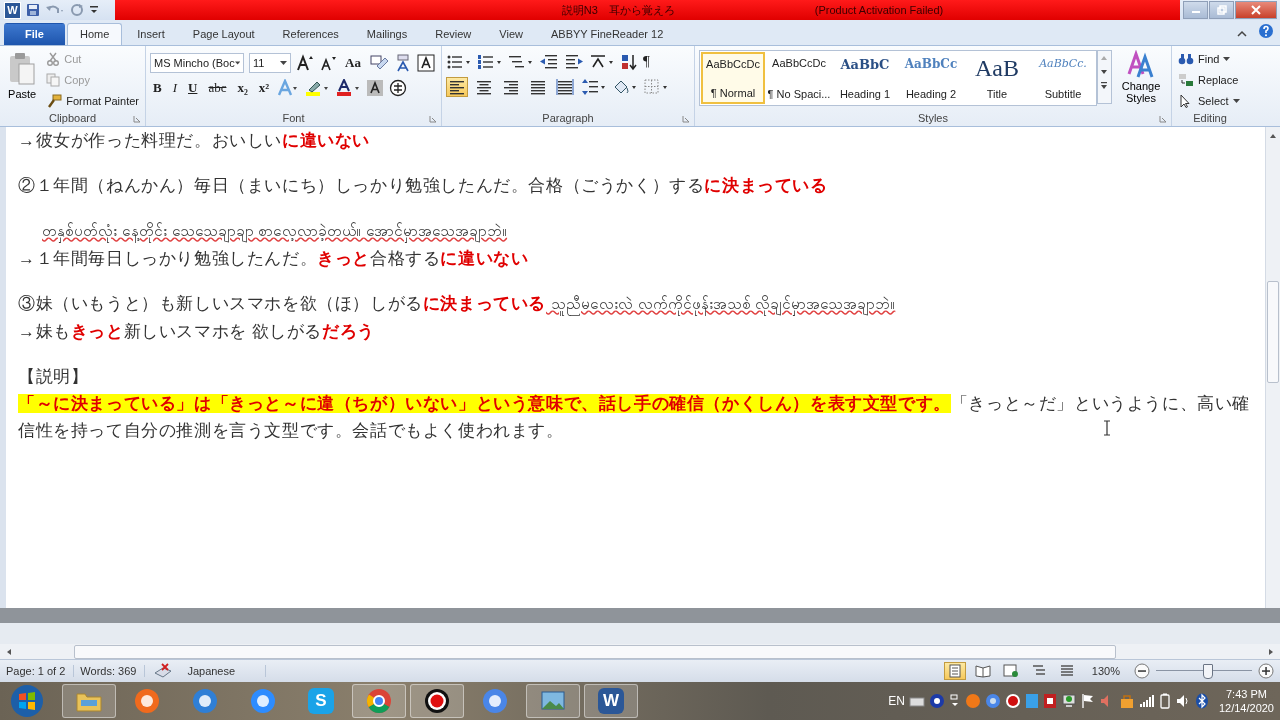 Image resolution: width=1280 pixels, height=720 pixels. Describe the element at coordinates (40, 671) in the screenshot. I see `page-count: Page: 1 of 2` at that location.